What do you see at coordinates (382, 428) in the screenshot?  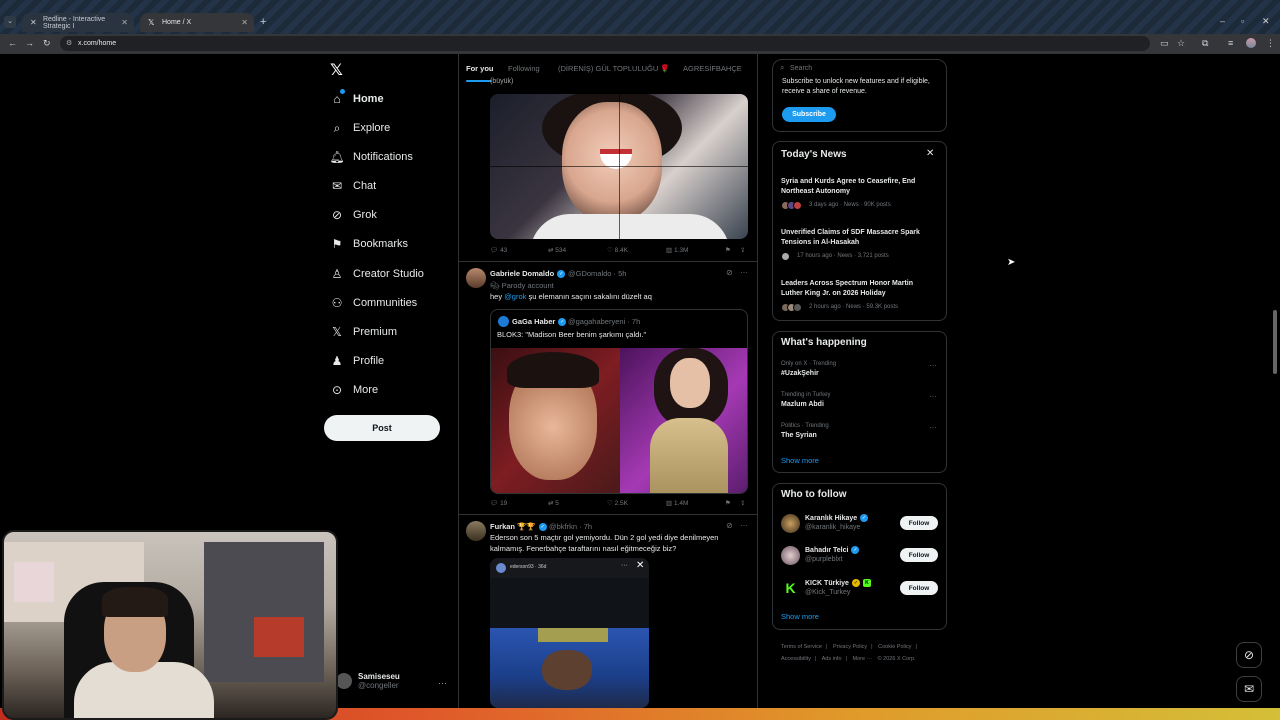 I see `post-button: Post` at bounding box center [382, 428].